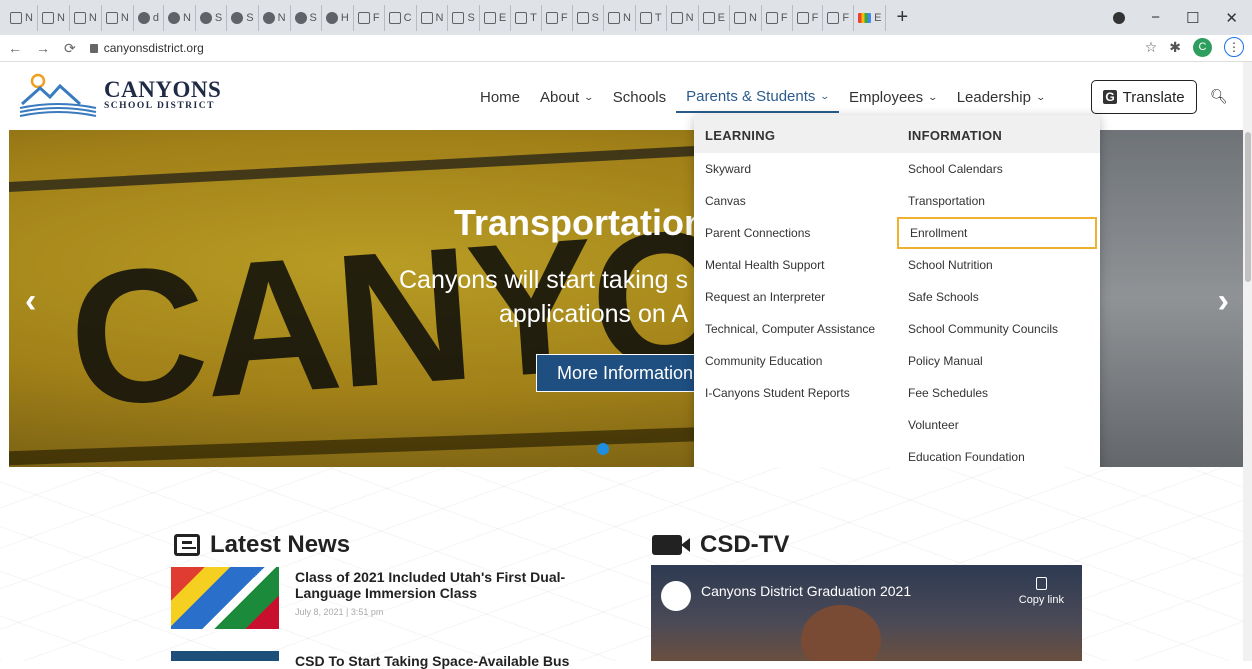 This screenshot has width=1252, height=669. Describe the element at coordinates (1119, 17) in the screenshot. I see `record-icon` at that location.